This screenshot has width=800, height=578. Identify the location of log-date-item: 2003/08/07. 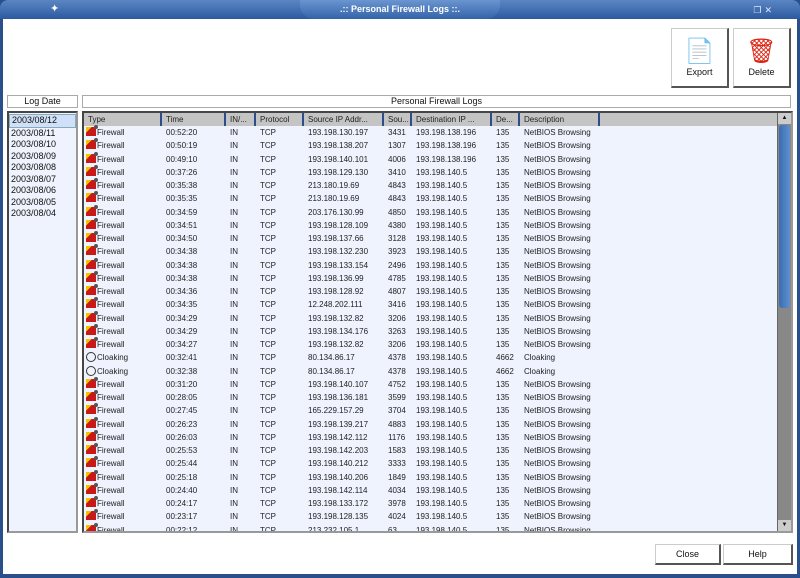
(42, 180).